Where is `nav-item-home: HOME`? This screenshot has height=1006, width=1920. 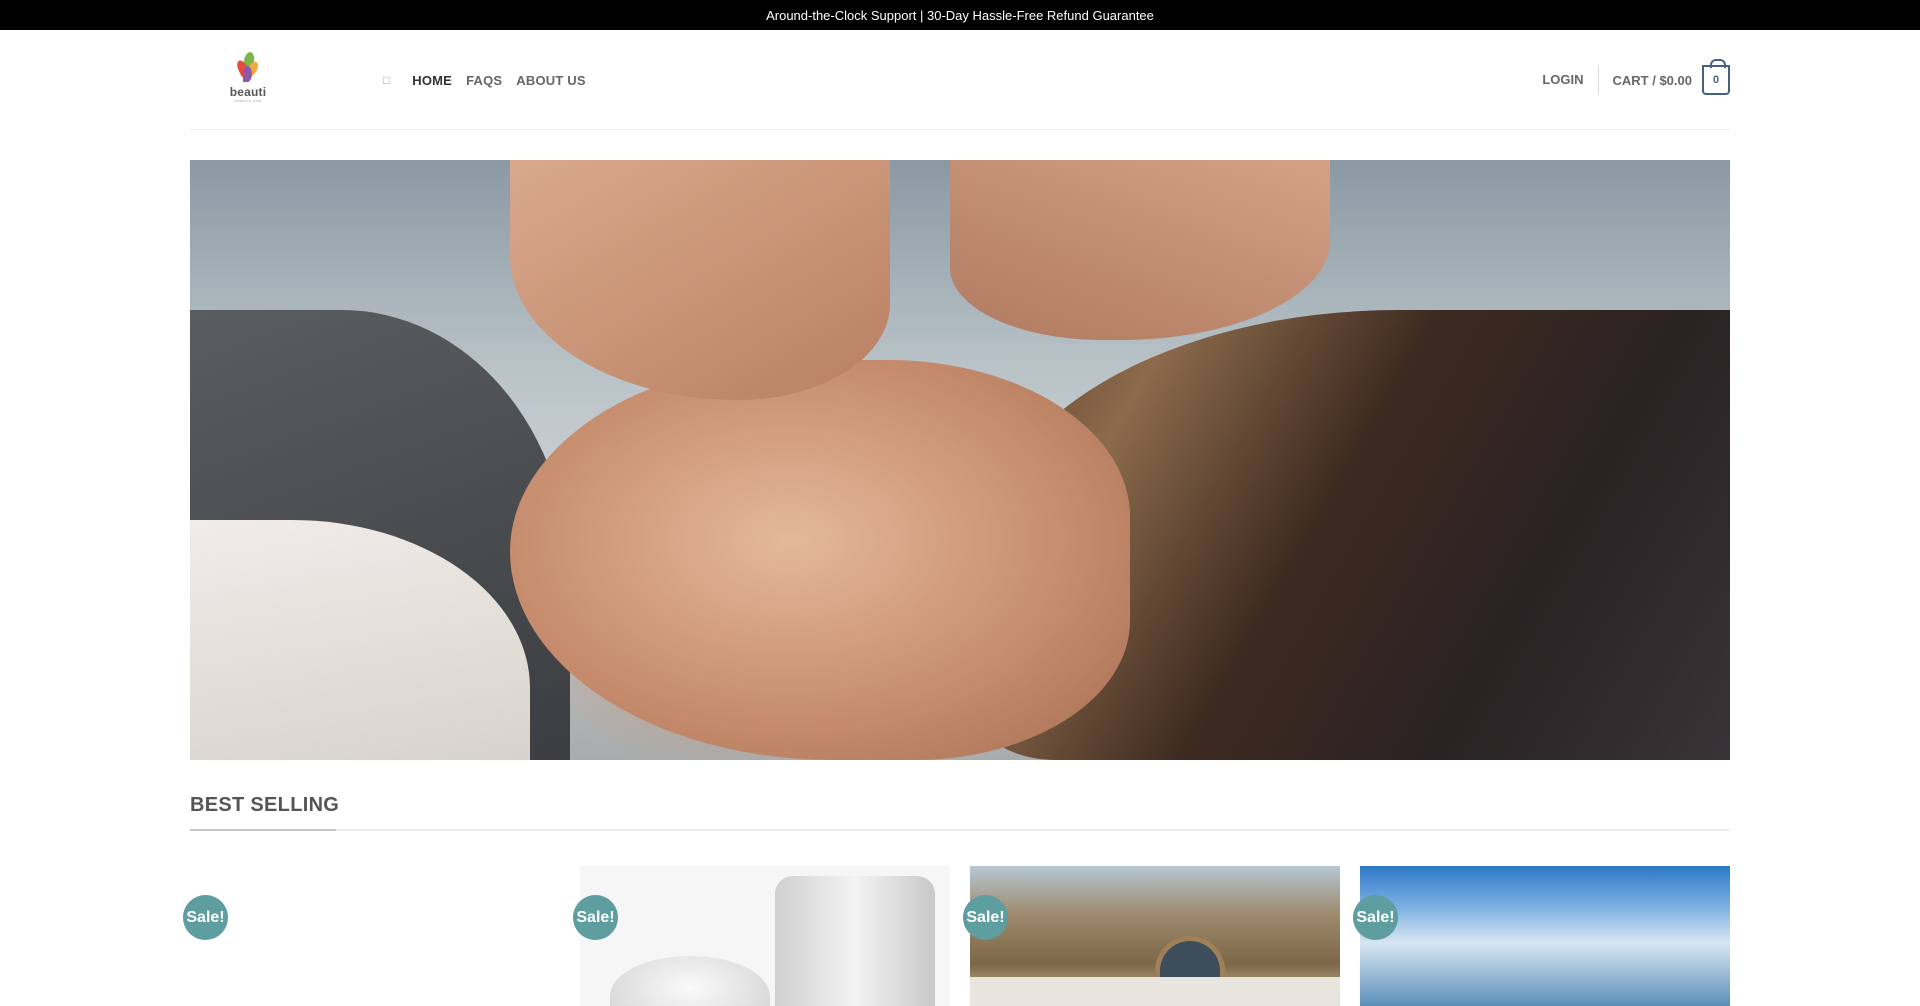 nav-item-home: HOME is located at coordinates (432, 80).